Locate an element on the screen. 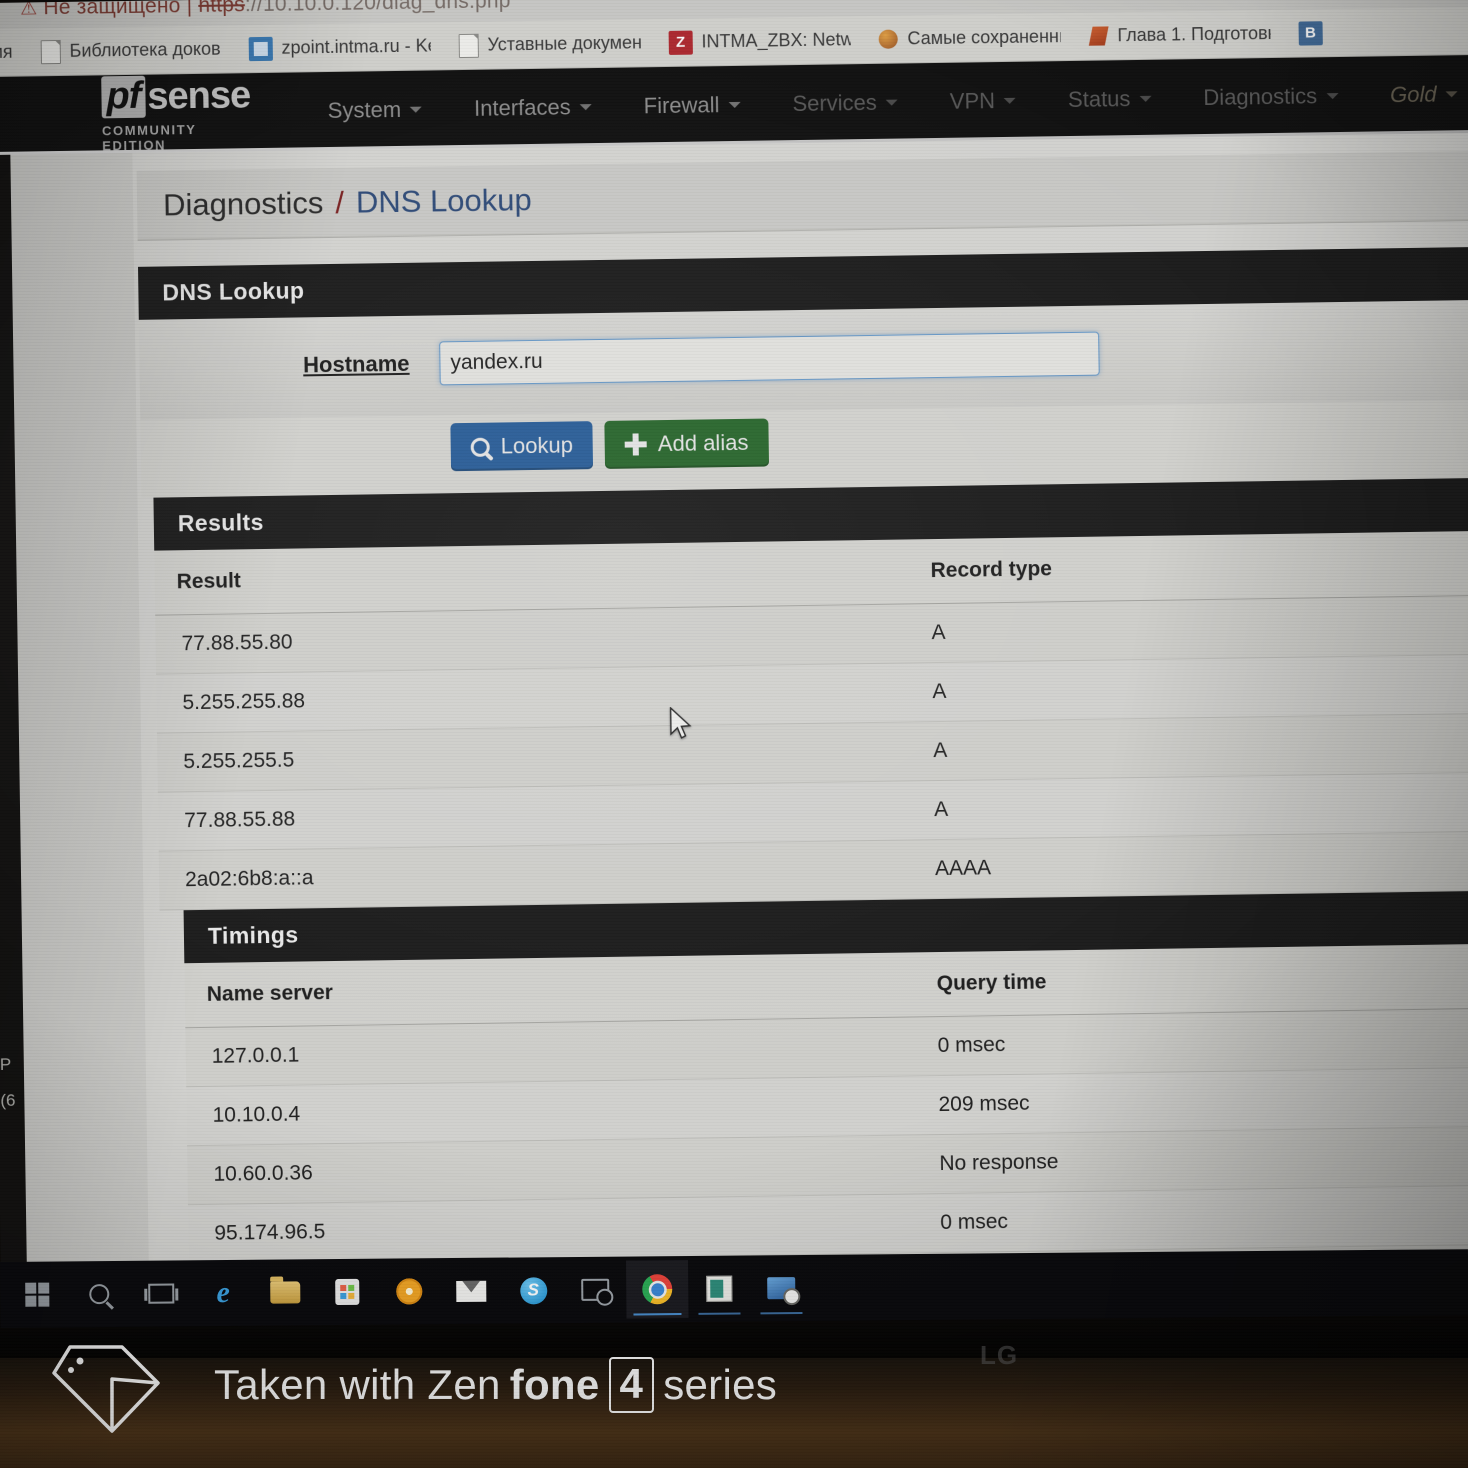 This screenshot has height=1468, width=1468. calculator-icon is located at coordinates (719, 1288).